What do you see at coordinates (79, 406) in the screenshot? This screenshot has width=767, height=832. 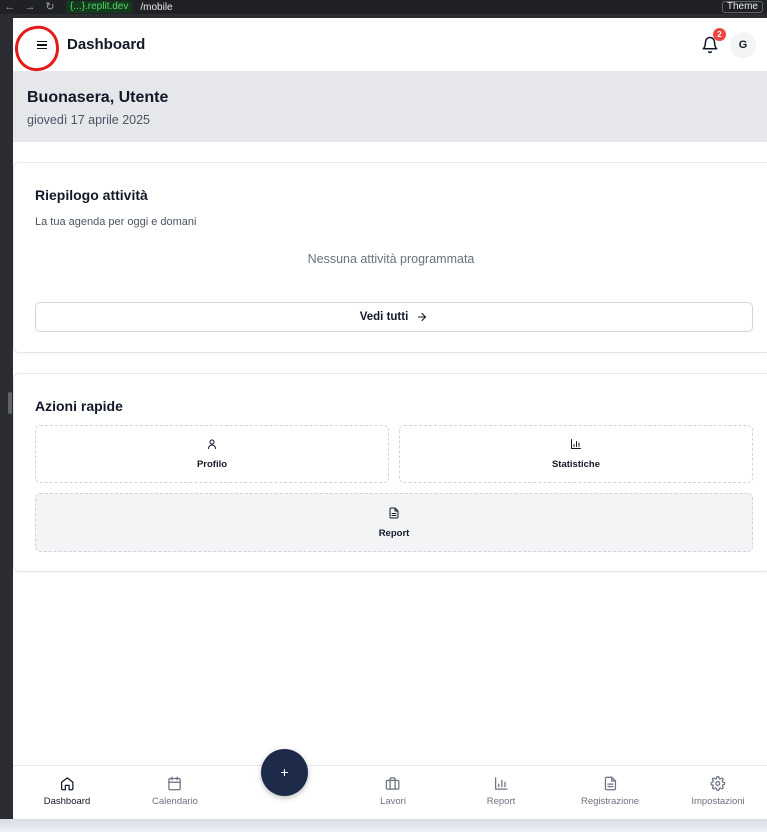 I see `card-title: Azioni rapide` at bounding box center [79, 406].